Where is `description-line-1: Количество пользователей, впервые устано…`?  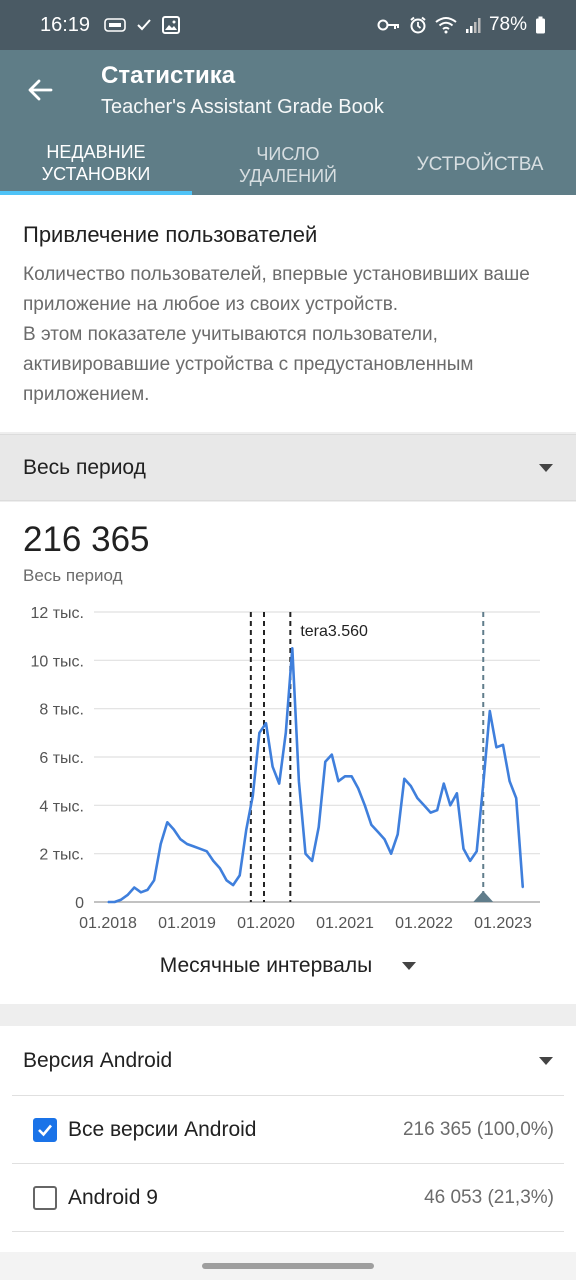 description-line-1: Количество пользователей, впервые устано… is located at coordinates (276, 289).